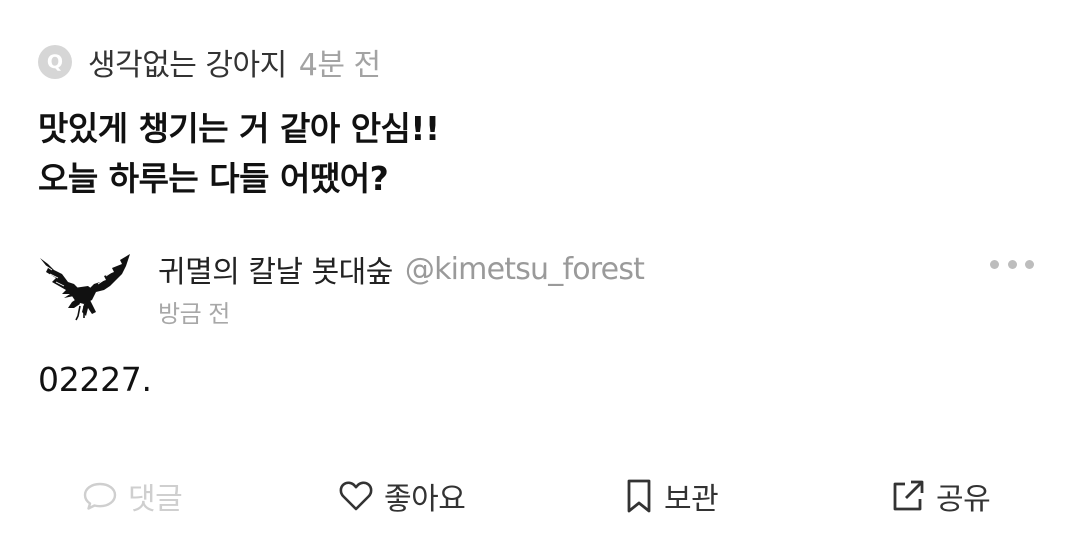  Describe the element at coordinates (356, 496) in the screenshot. I see `heart-outline-icon` at that location.